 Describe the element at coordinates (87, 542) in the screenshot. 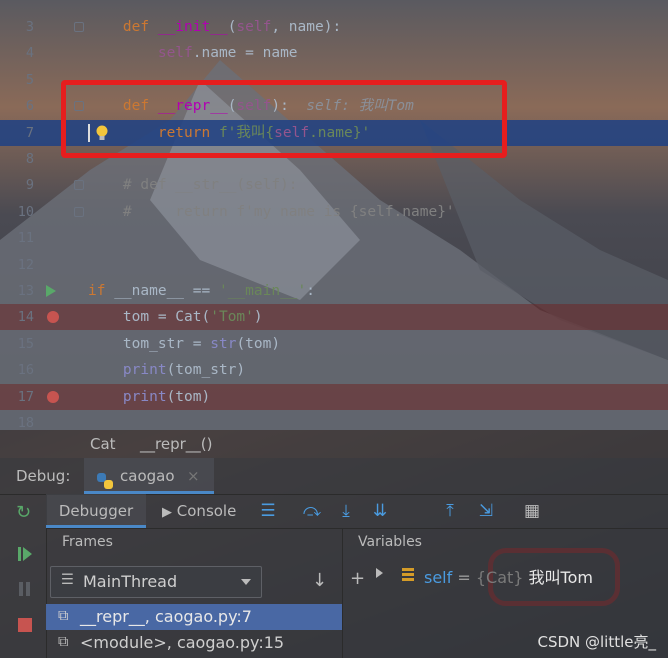

I see `frames-title: Frames` at that location.